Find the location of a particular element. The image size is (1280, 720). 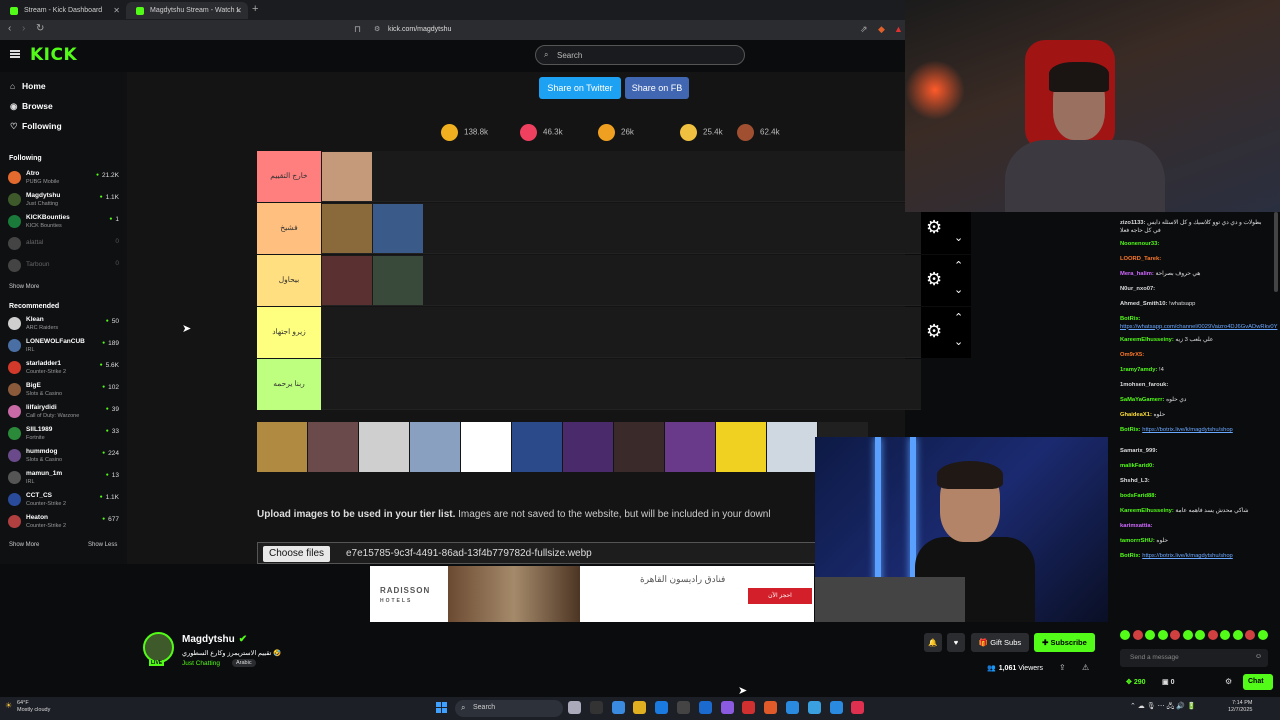

sidebar-channel-row: SIIL1989 Fortnite 33 is located at coordinates (64, 435).